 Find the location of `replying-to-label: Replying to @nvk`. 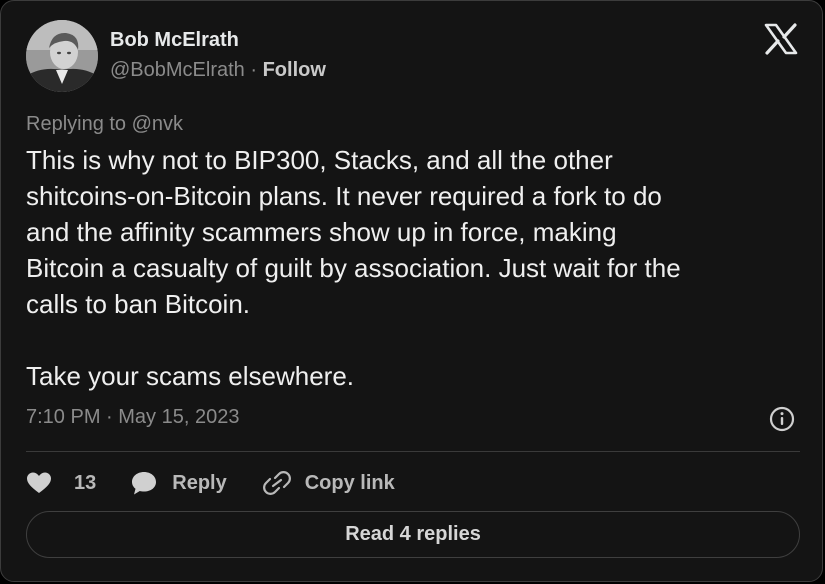

replying-to-label: Replying to @nvk is located at coordinates (104, 124).